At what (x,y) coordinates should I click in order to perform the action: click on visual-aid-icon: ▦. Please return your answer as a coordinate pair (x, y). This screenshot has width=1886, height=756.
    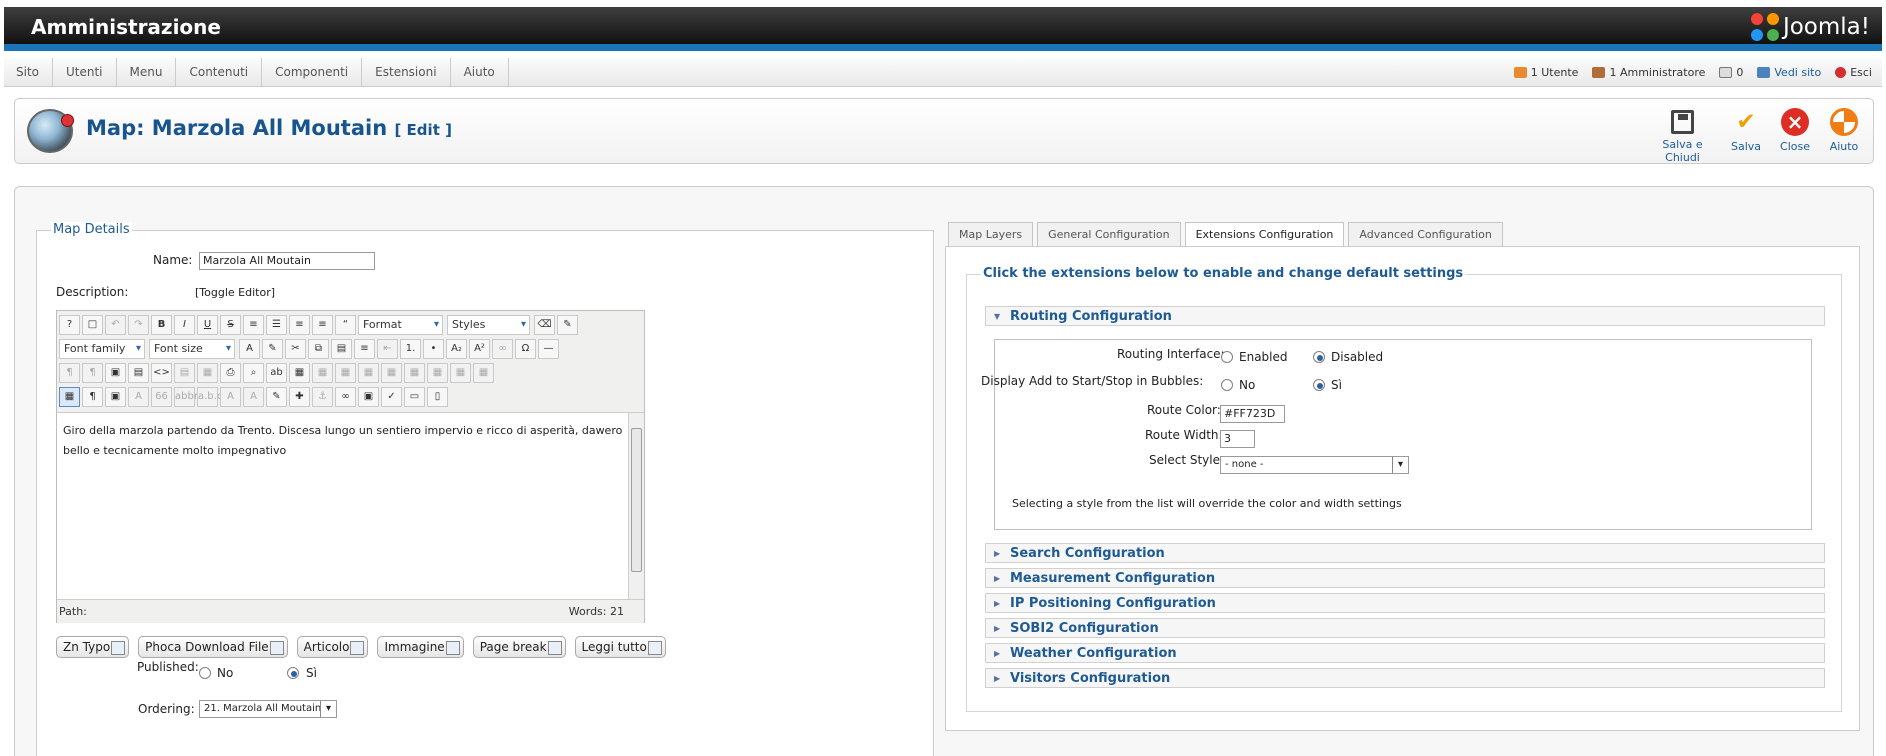
    Looking at the image, I should click on (69, 397).